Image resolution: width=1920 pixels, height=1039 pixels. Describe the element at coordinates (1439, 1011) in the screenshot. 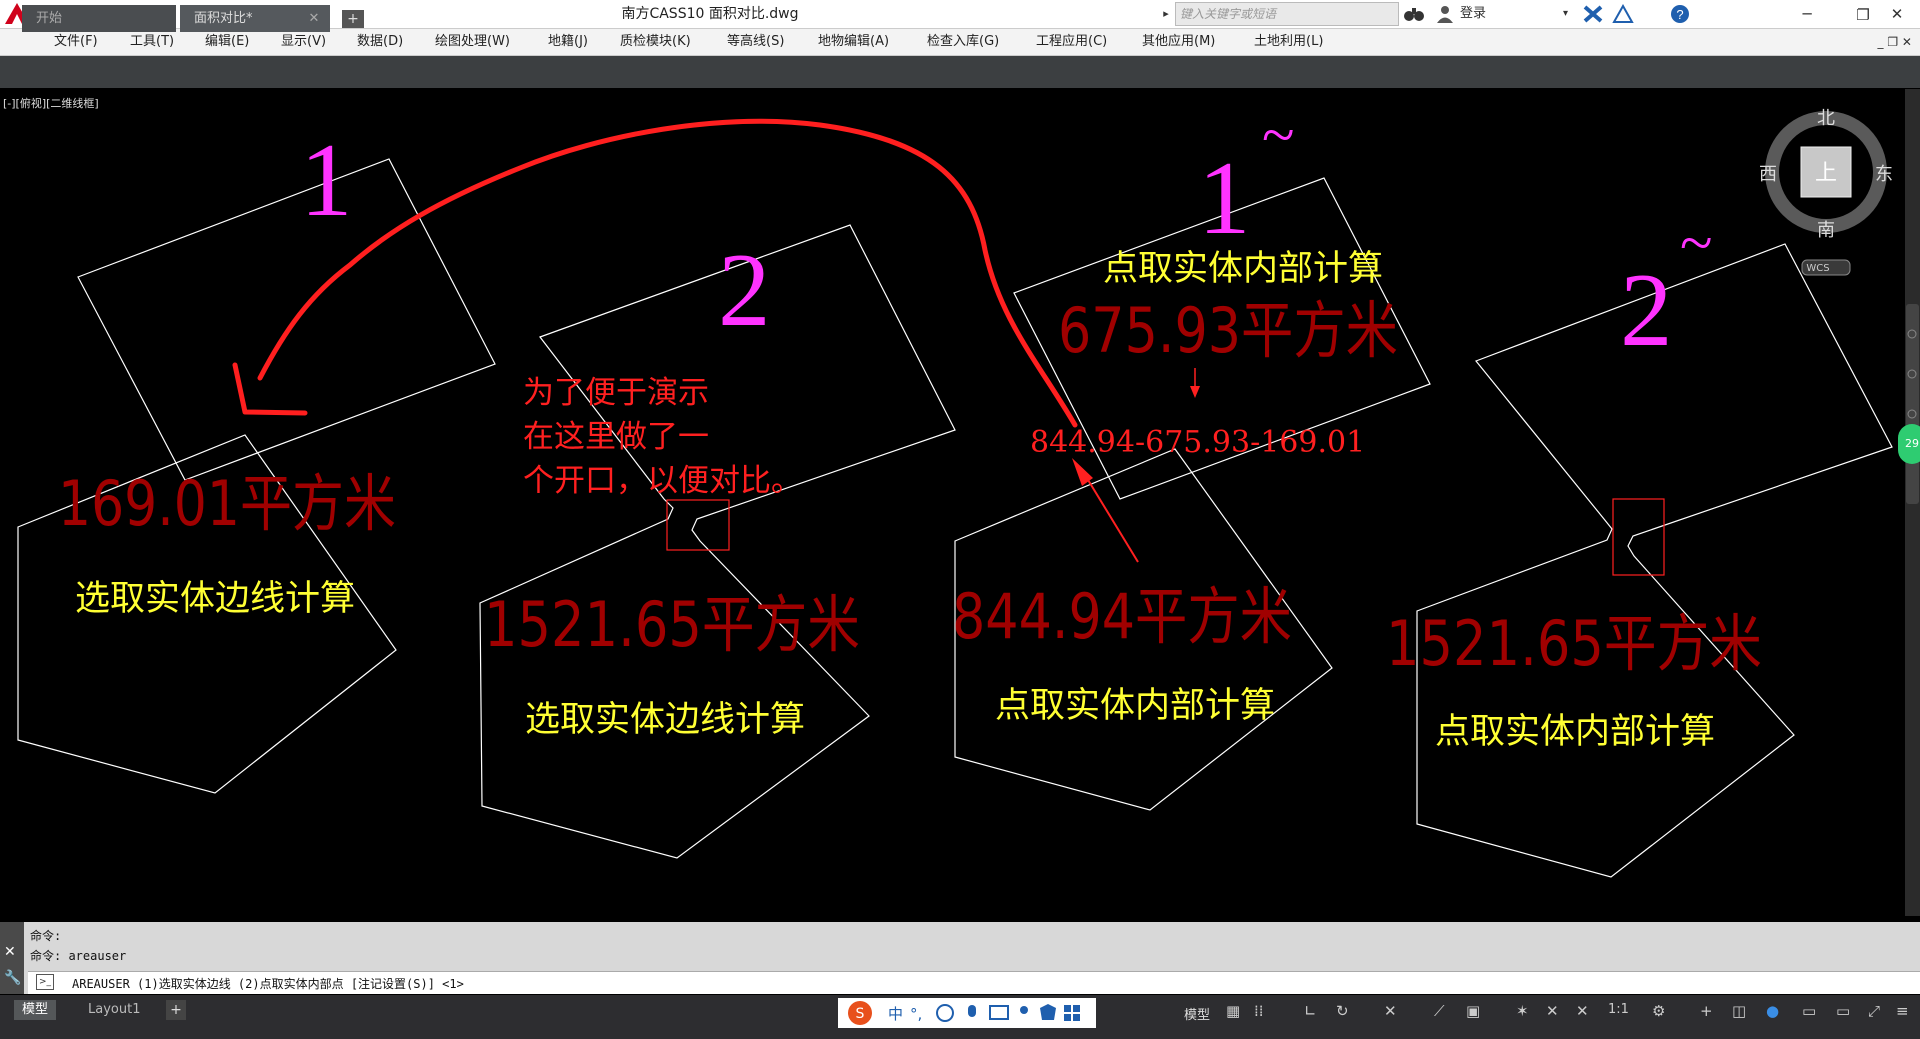

I see `lineweight-icon: ⟋` at that location.